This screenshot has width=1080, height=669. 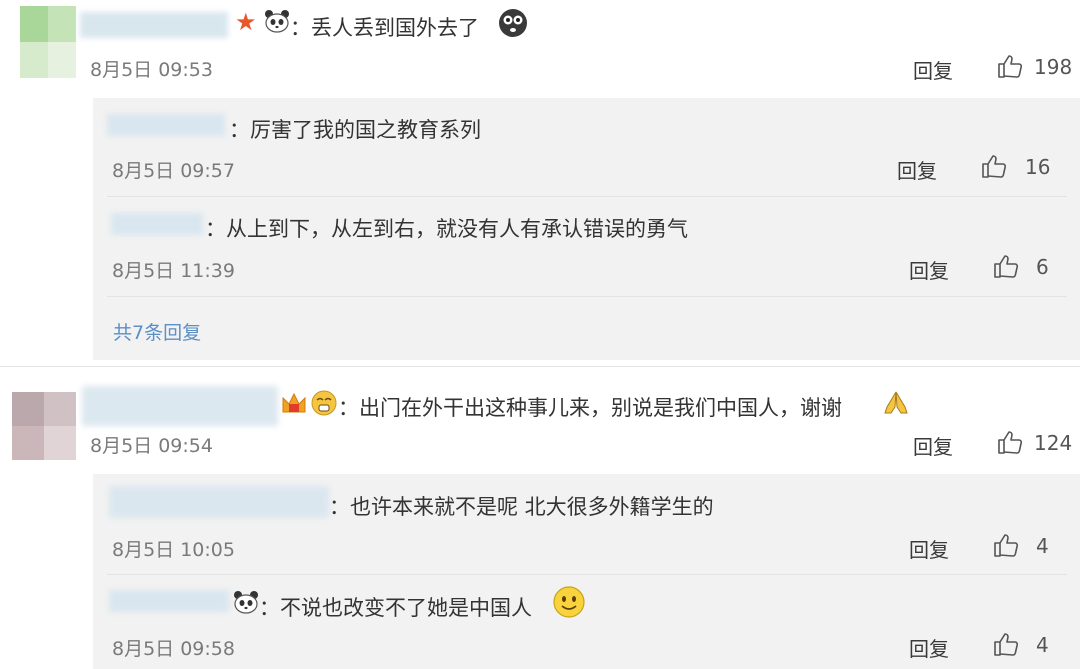 What do you see at coordinates (173, 271) in the screenshot?
I see `reply-time: 8月5日 11:39` at bounding box center [173, 271].